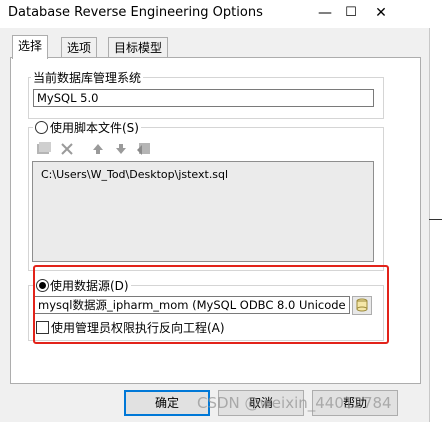  I want to click on script-file-radio, so click(41, 127).